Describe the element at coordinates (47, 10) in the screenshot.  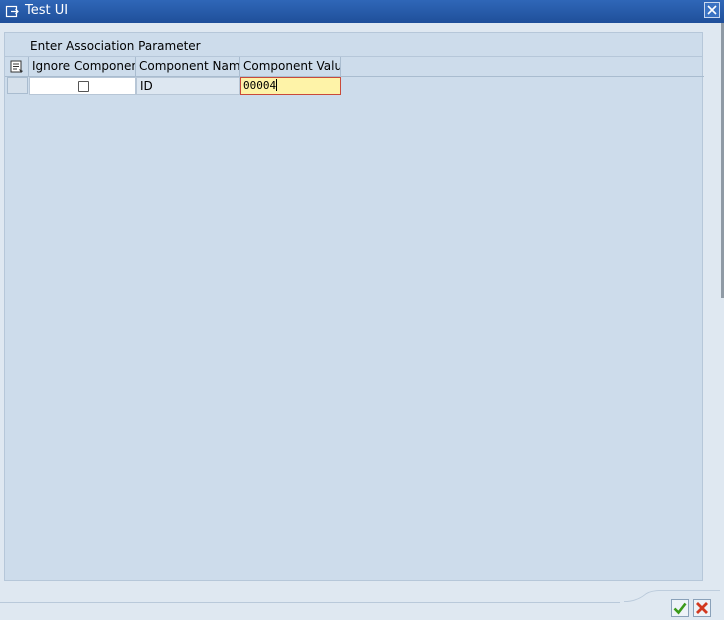
I see `window-title: Test UI` at that location.